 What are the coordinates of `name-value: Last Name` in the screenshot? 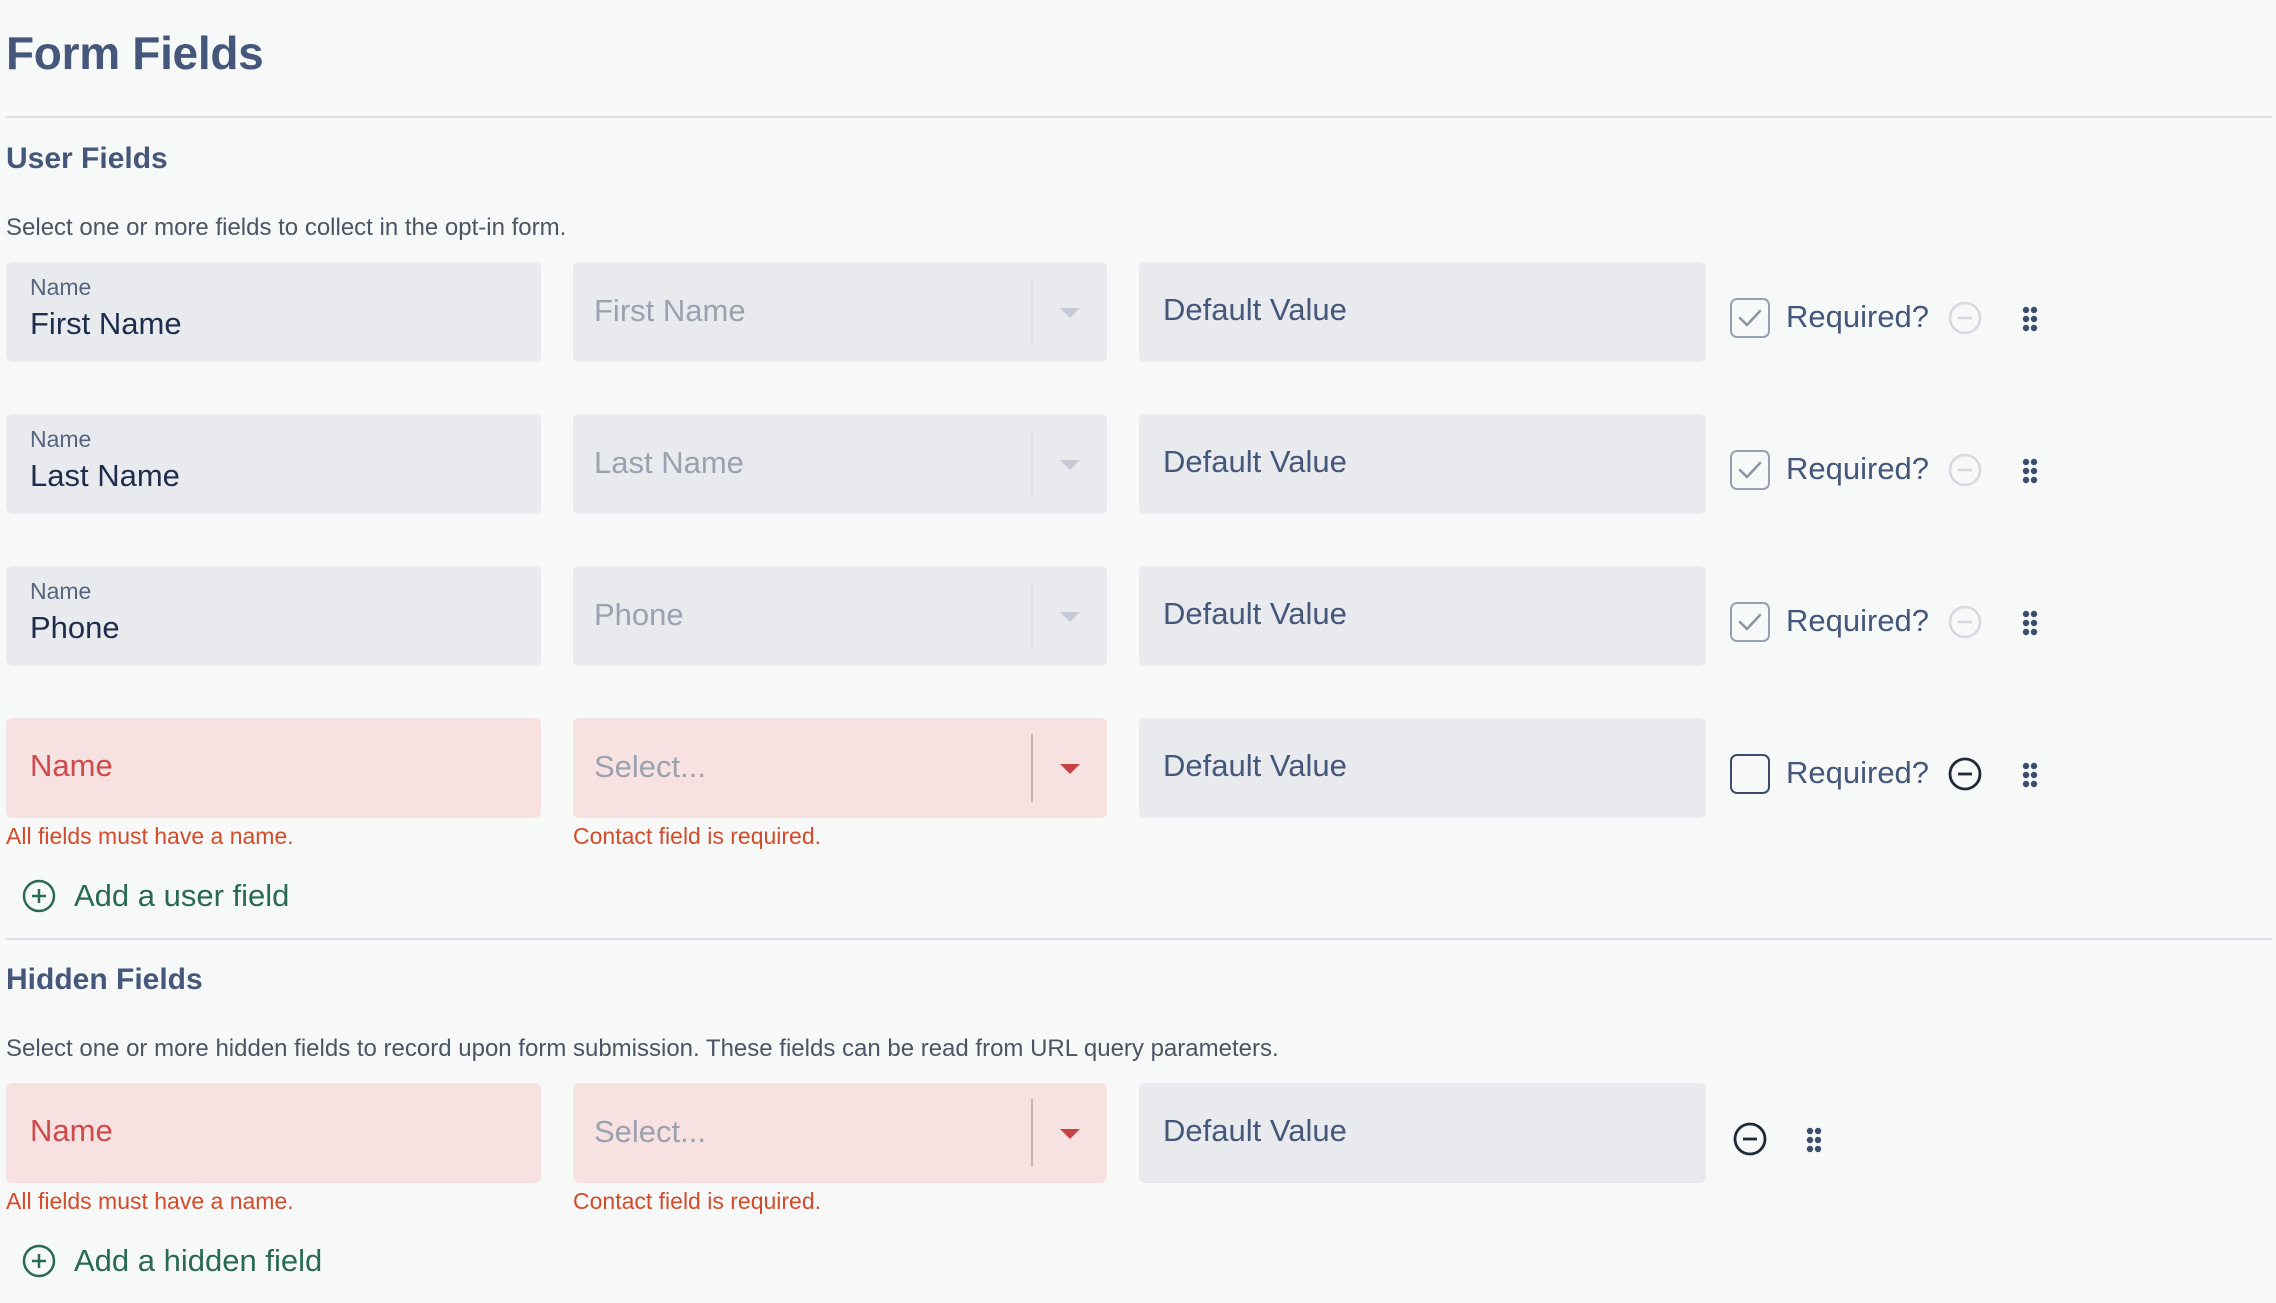 It's located at (105, 475).